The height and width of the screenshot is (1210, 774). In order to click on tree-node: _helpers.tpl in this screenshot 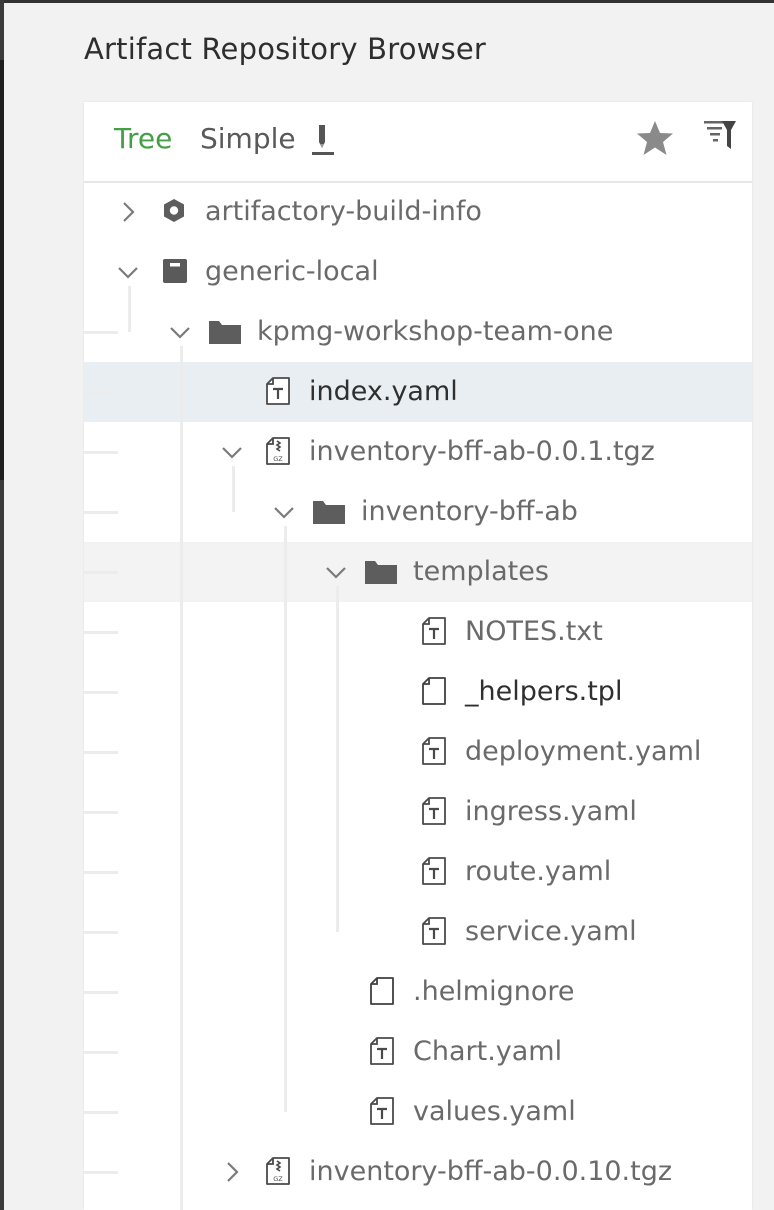, I will do `click(418, 692)`.